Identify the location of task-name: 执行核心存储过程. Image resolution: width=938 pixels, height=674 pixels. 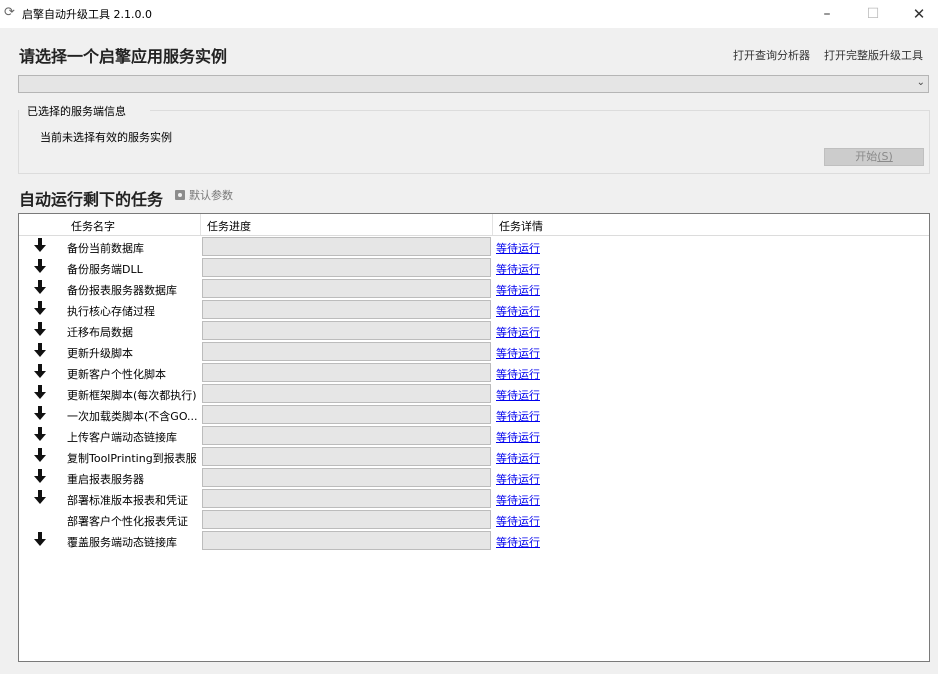
(111, 311).